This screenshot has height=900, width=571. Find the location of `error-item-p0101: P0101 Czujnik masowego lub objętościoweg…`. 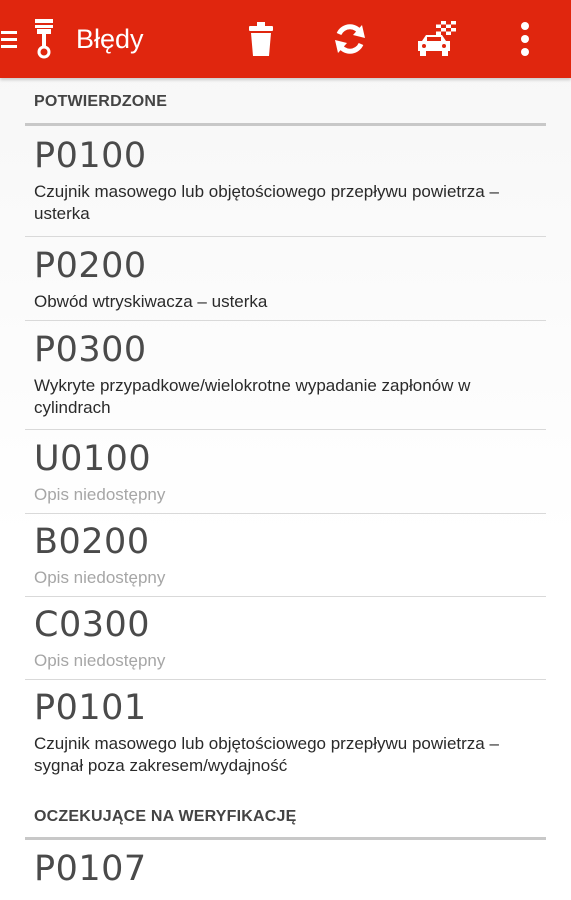

error-item-p0101: P0101 Czujnik masowego lub objętościoweg… is located at coordinates (290, 732).